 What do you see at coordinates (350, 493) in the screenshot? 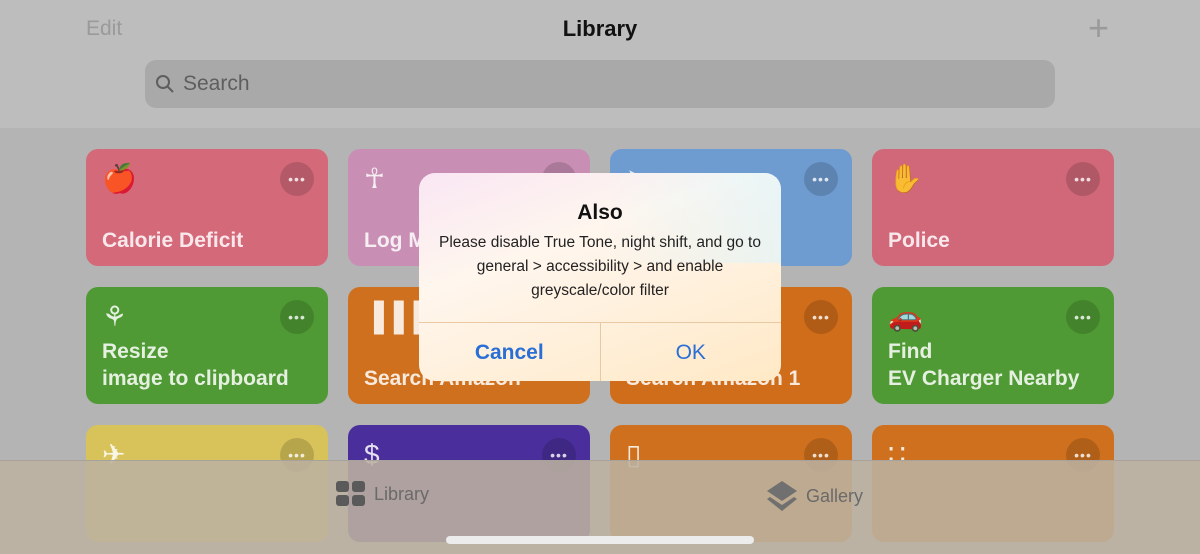
I see `grid-icon` at bounding box center [350, 493].